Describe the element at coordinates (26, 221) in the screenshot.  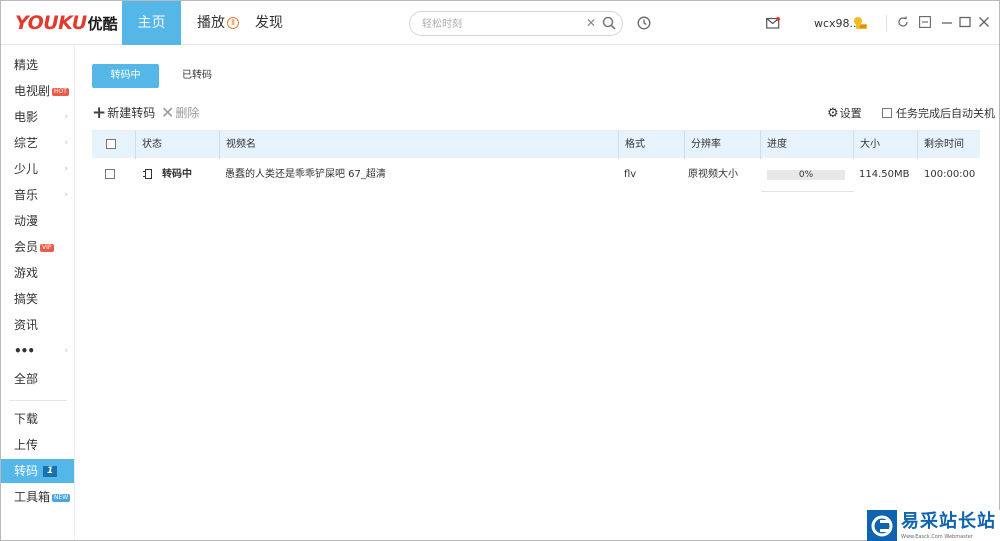
I see `sidebar-item-label: 动漫` at that location.